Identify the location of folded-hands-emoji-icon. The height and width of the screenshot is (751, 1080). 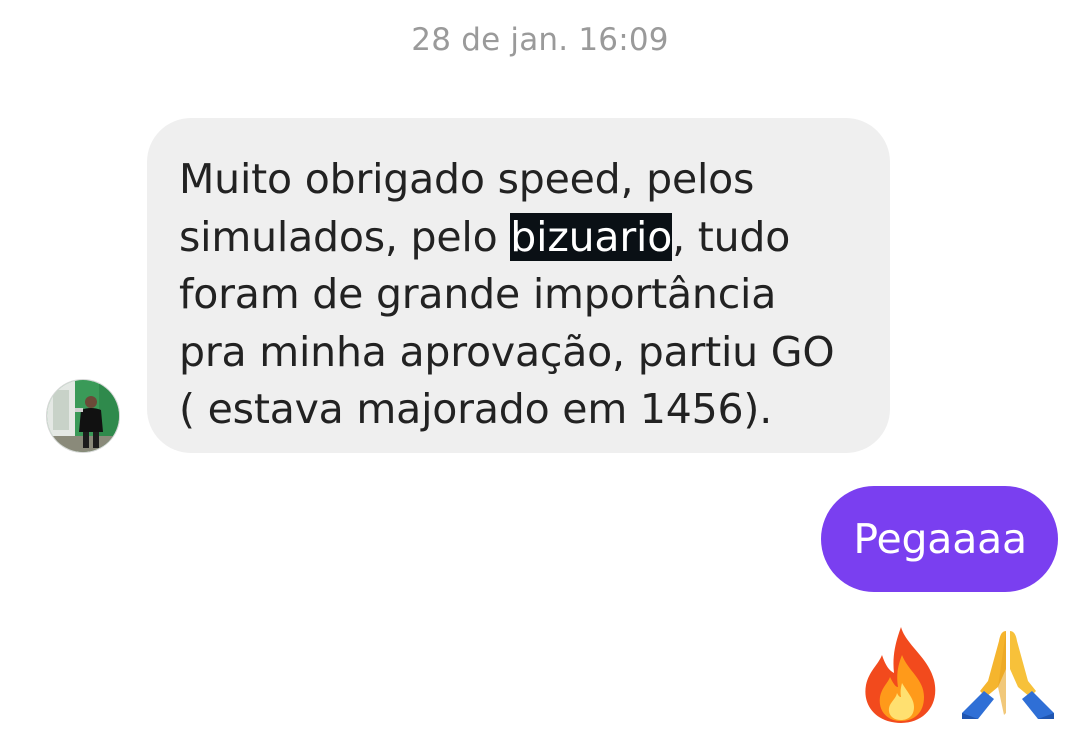
(1008, 675).